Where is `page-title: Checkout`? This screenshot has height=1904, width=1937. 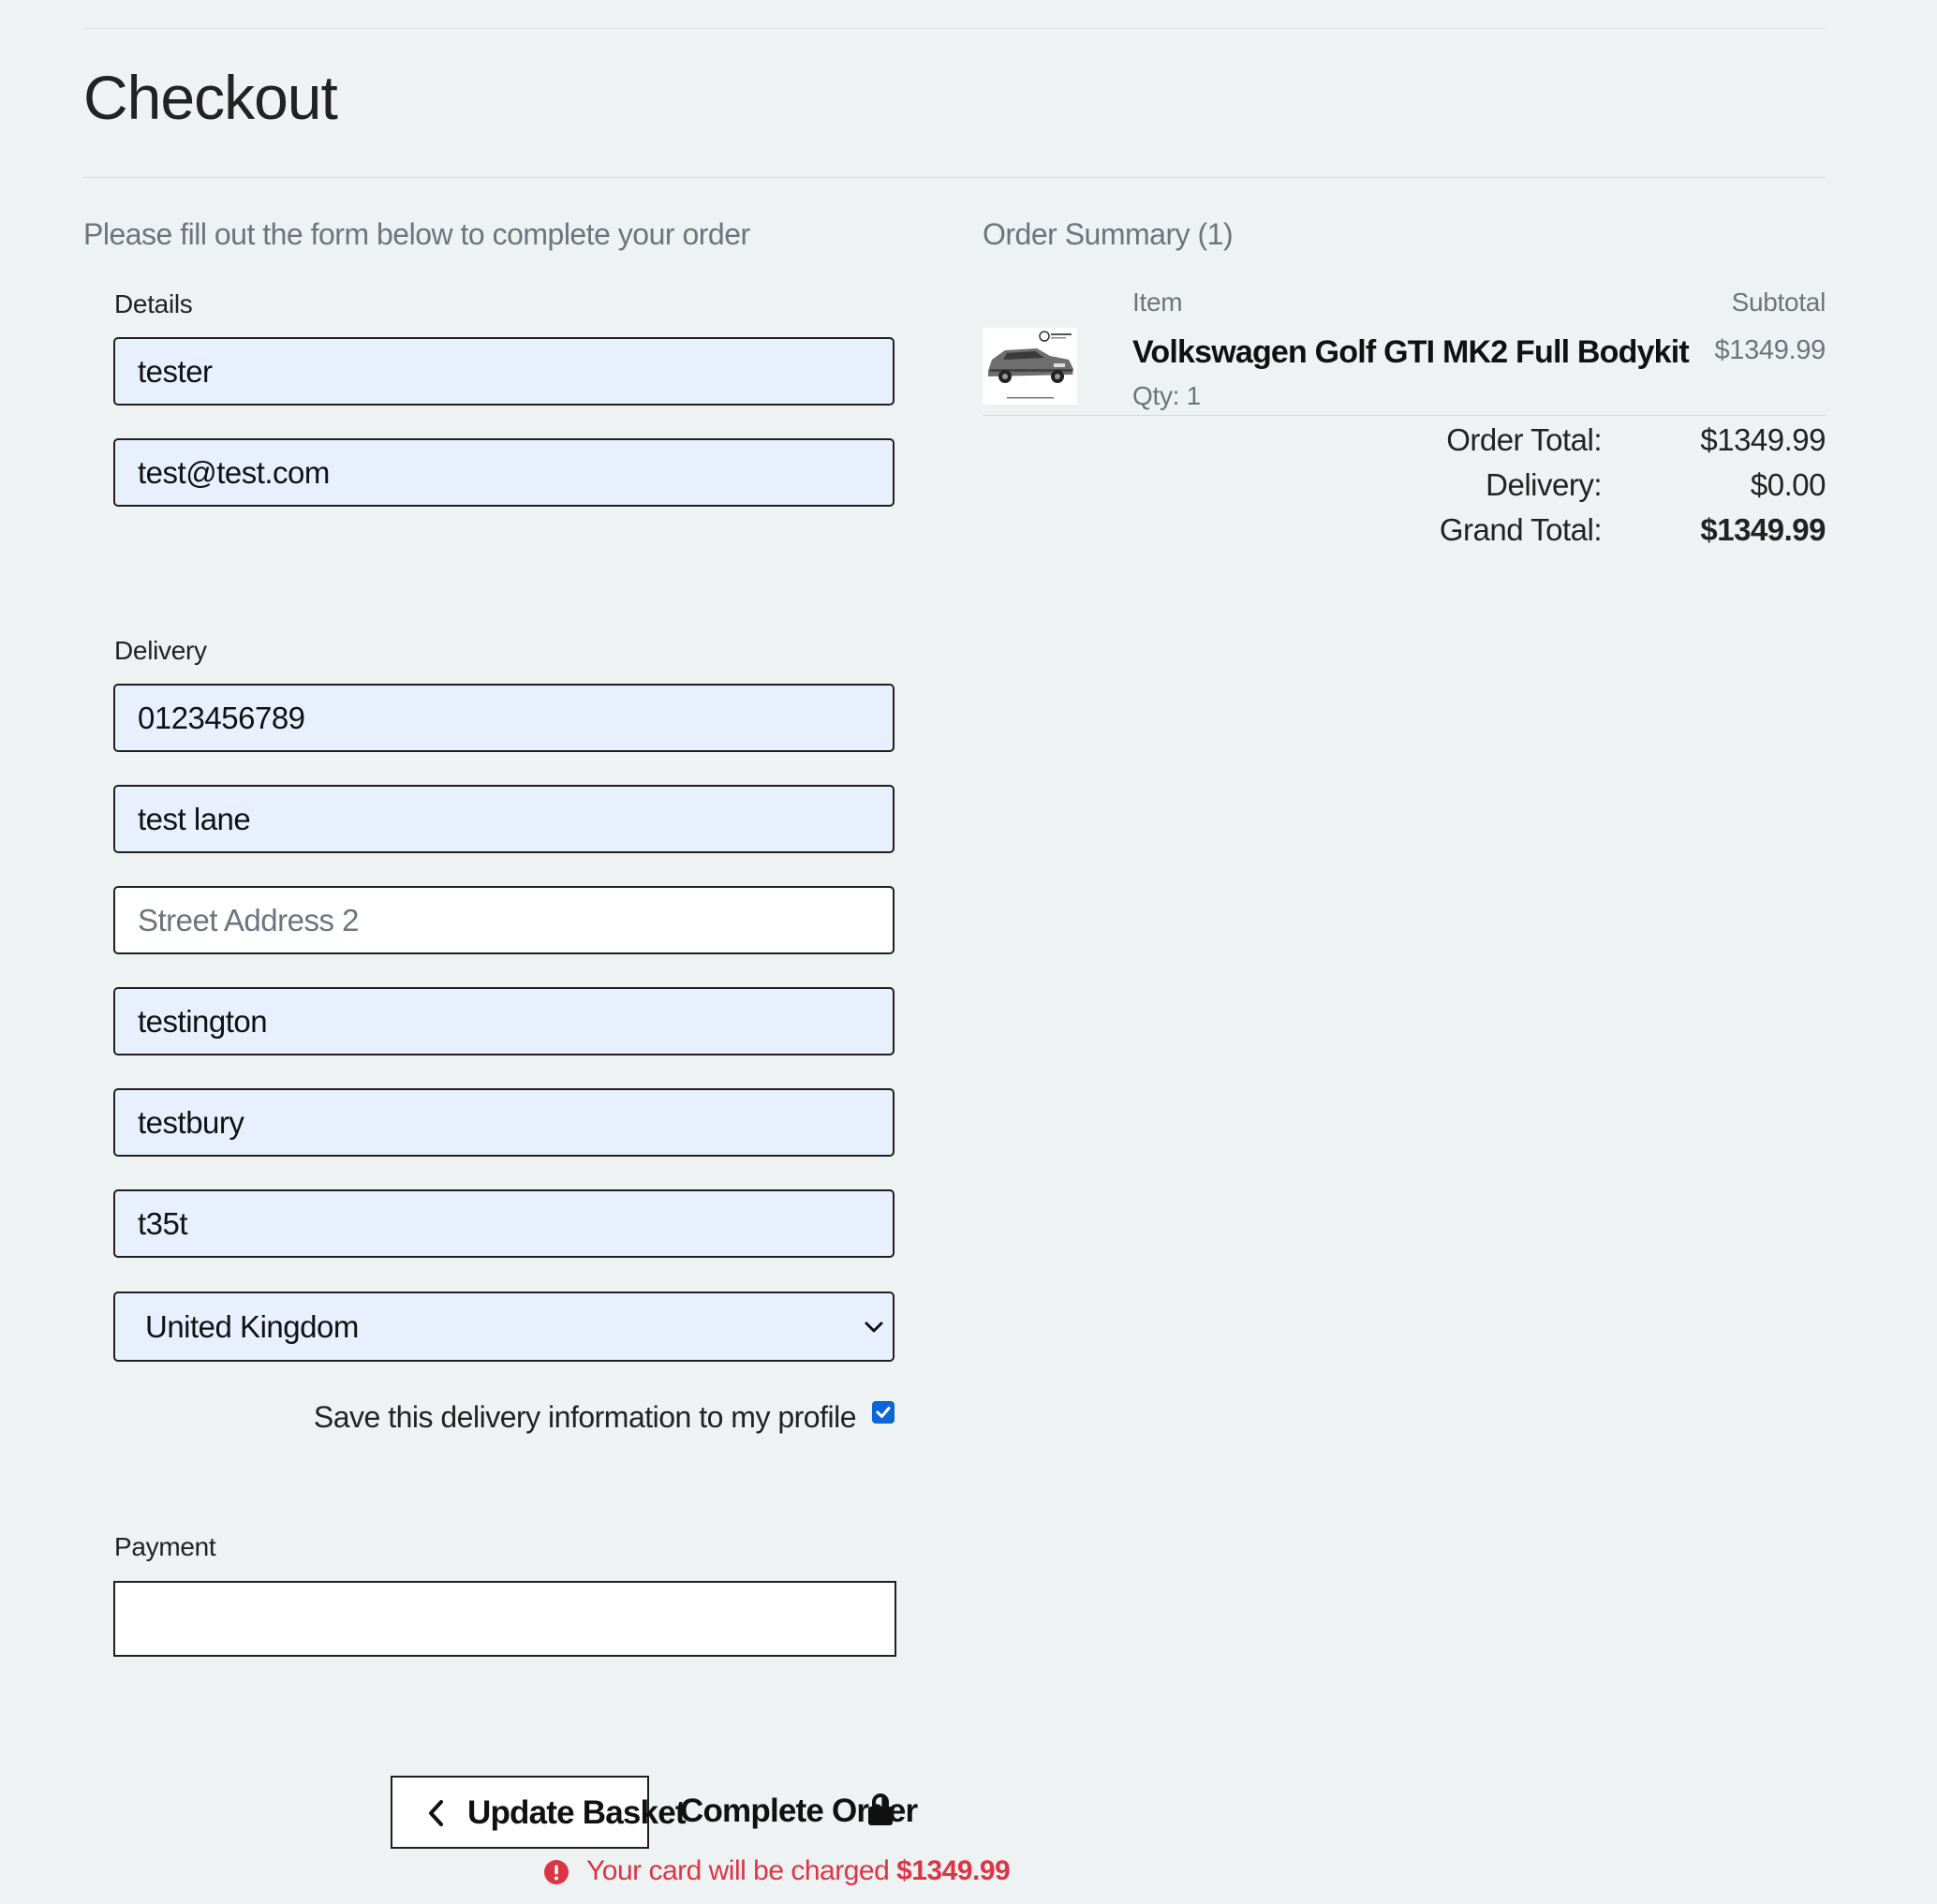
page-title: Checkout is located at coordinates (210, 97).